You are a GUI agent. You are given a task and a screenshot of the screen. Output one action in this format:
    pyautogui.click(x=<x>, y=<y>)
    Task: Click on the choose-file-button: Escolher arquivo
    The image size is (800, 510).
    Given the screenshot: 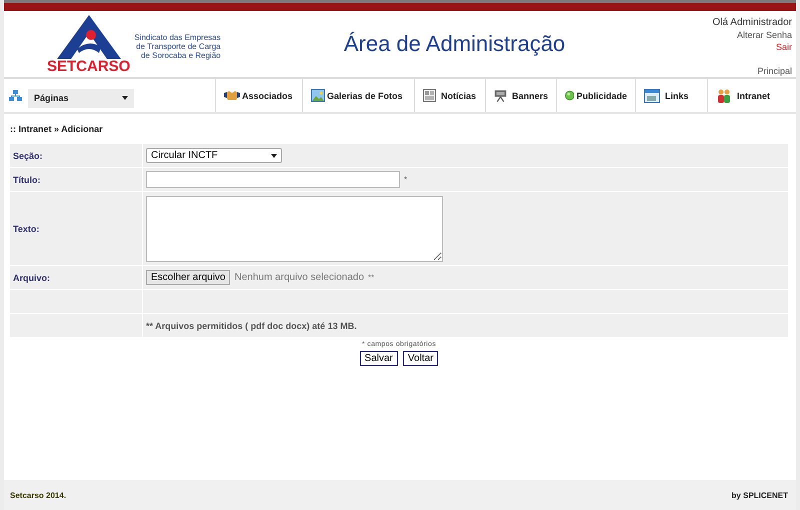 What is the action you would take?
    pyautogui.click(x=188, y=277)
    